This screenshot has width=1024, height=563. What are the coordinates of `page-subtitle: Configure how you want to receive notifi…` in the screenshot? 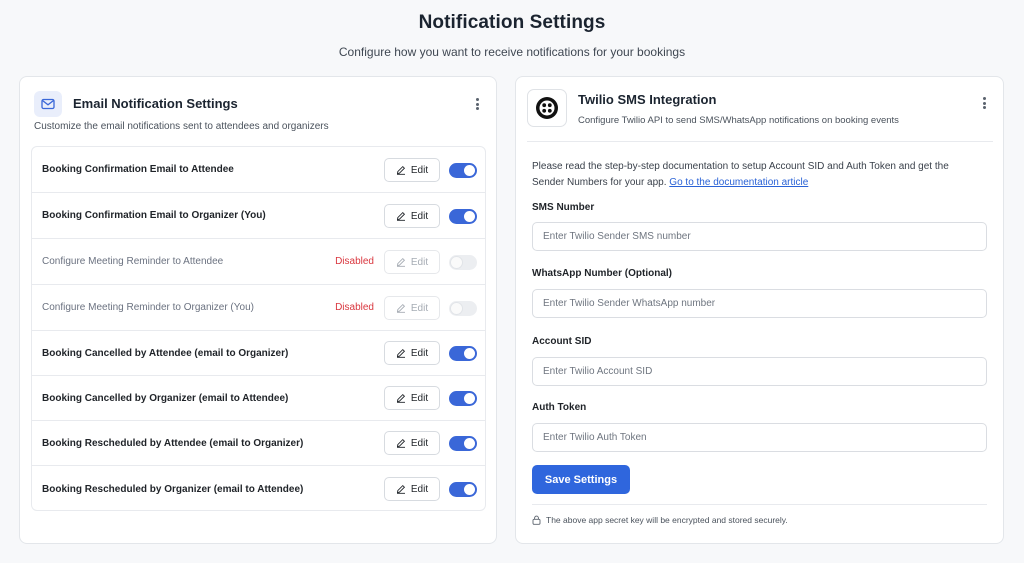 It's located at (512, 52).